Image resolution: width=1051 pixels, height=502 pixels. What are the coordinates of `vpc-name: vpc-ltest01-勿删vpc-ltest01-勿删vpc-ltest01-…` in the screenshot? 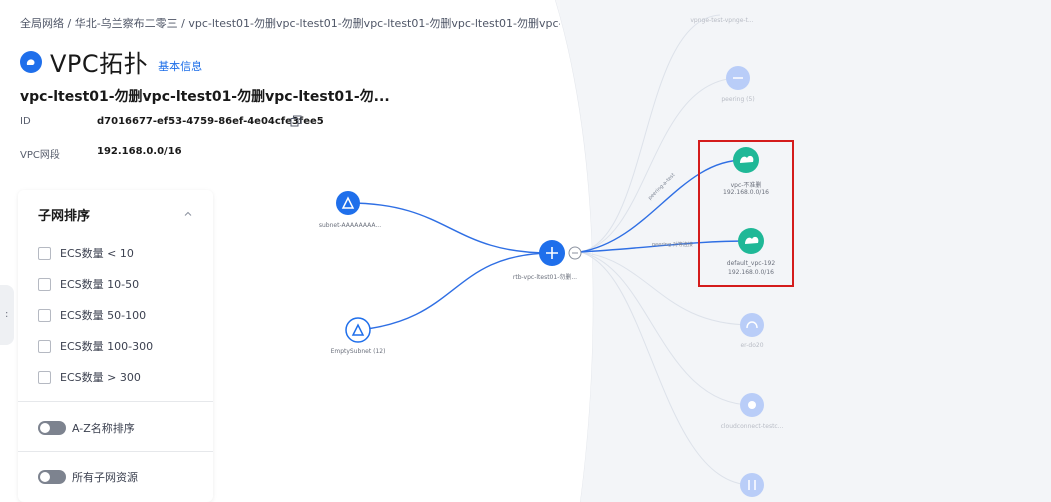 It's located at (205, 97).